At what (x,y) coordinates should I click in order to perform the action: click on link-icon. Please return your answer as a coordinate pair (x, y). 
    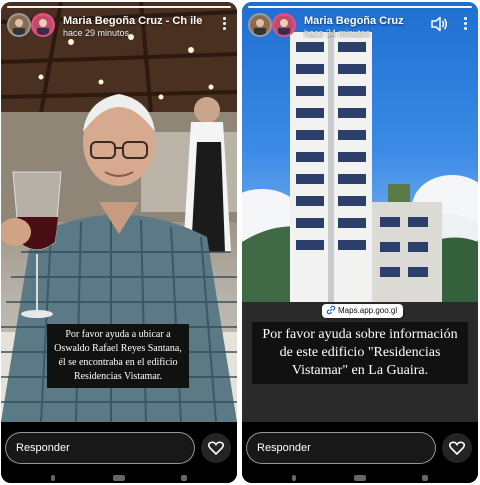
    Looking at the image, I should click on (331, 310).